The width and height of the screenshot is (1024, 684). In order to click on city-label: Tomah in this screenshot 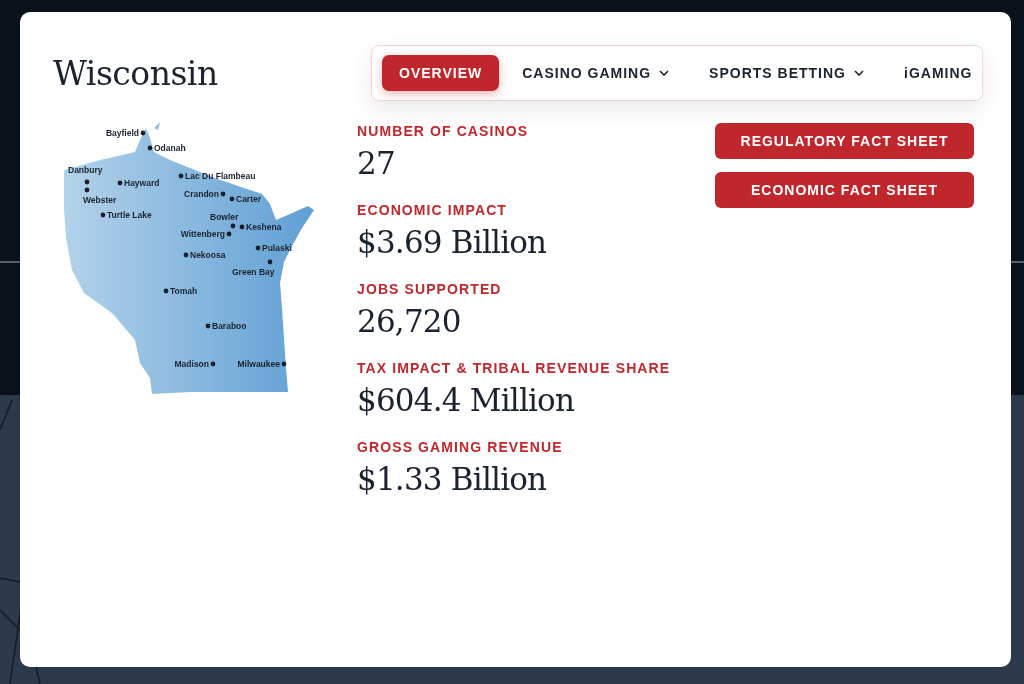, I will do `click(184, 291)`.